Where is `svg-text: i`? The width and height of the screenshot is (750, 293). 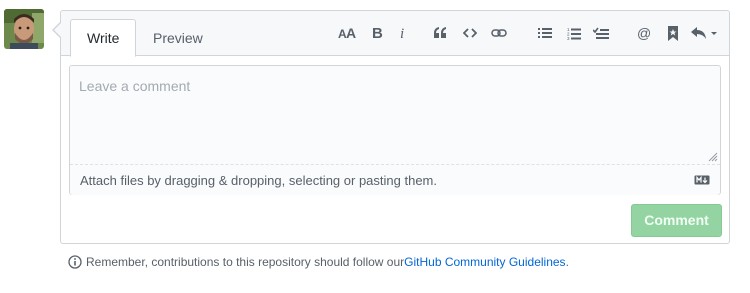 svg-text: i is located at coordinates (402, 33).